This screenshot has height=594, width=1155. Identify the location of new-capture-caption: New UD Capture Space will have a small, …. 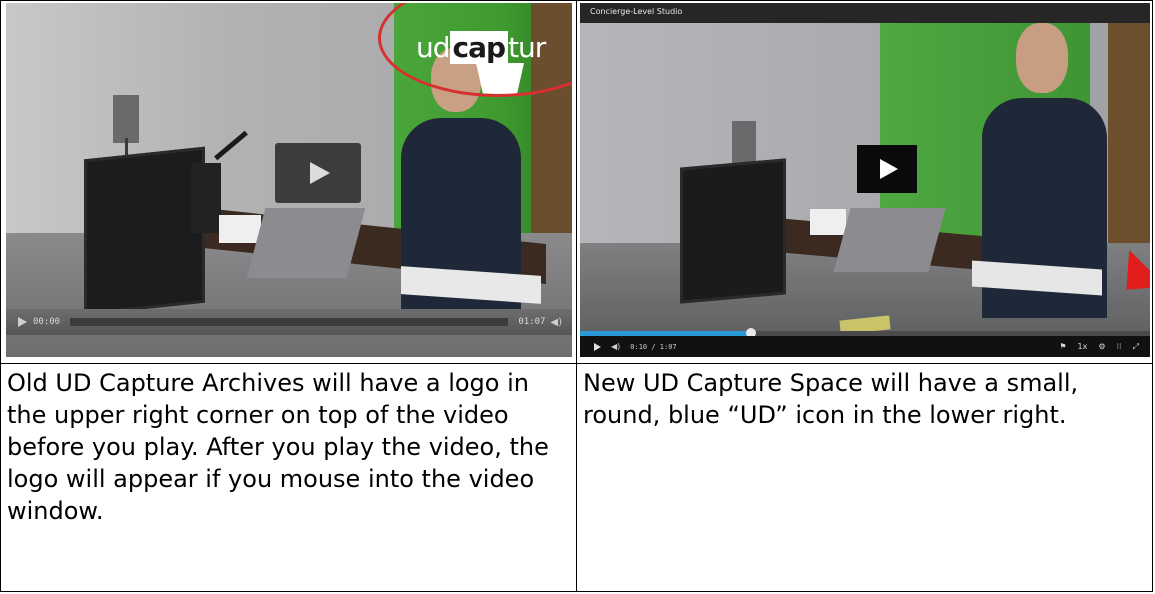
(831, 399).